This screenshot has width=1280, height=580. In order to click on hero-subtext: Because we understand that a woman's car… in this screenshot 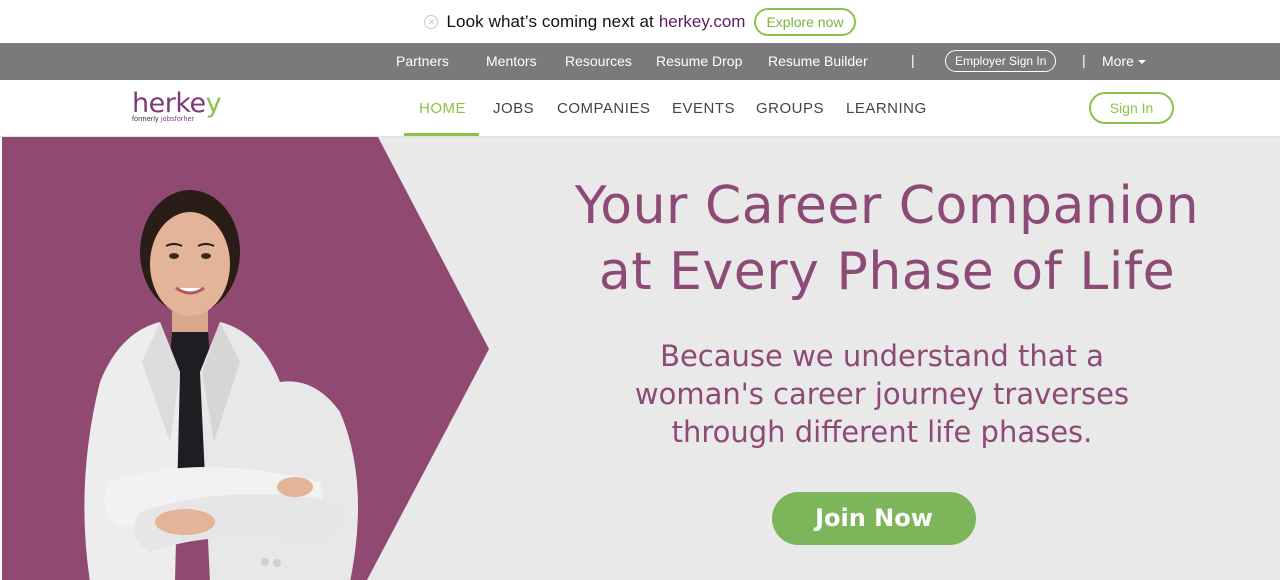, I will do `click(882, 394)`.